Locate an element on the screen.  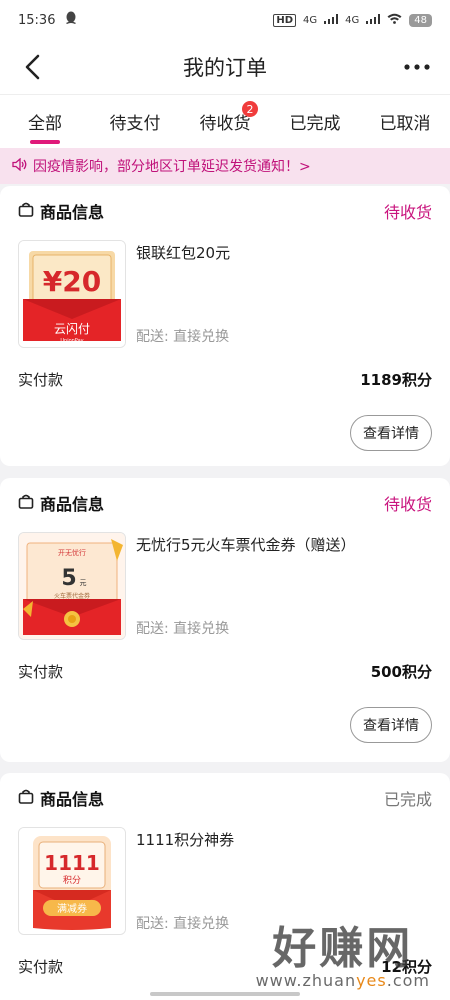
pay-value: 500积分 is located at coordinates (401, 671).